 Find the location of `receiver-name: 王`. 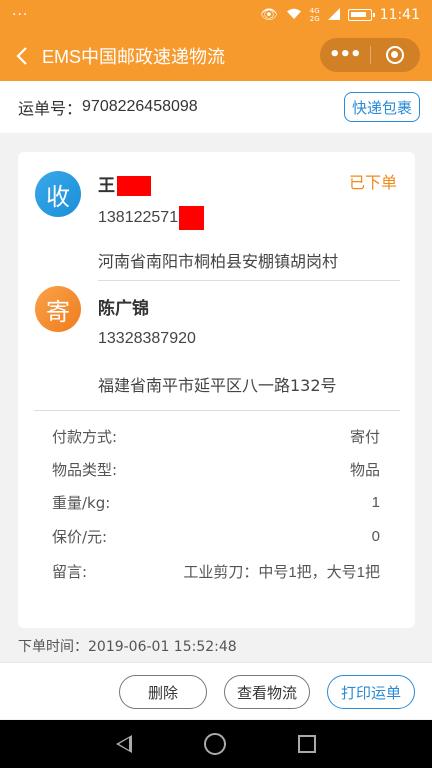

receiver-name: 王 is located at coordinates (124, 183).